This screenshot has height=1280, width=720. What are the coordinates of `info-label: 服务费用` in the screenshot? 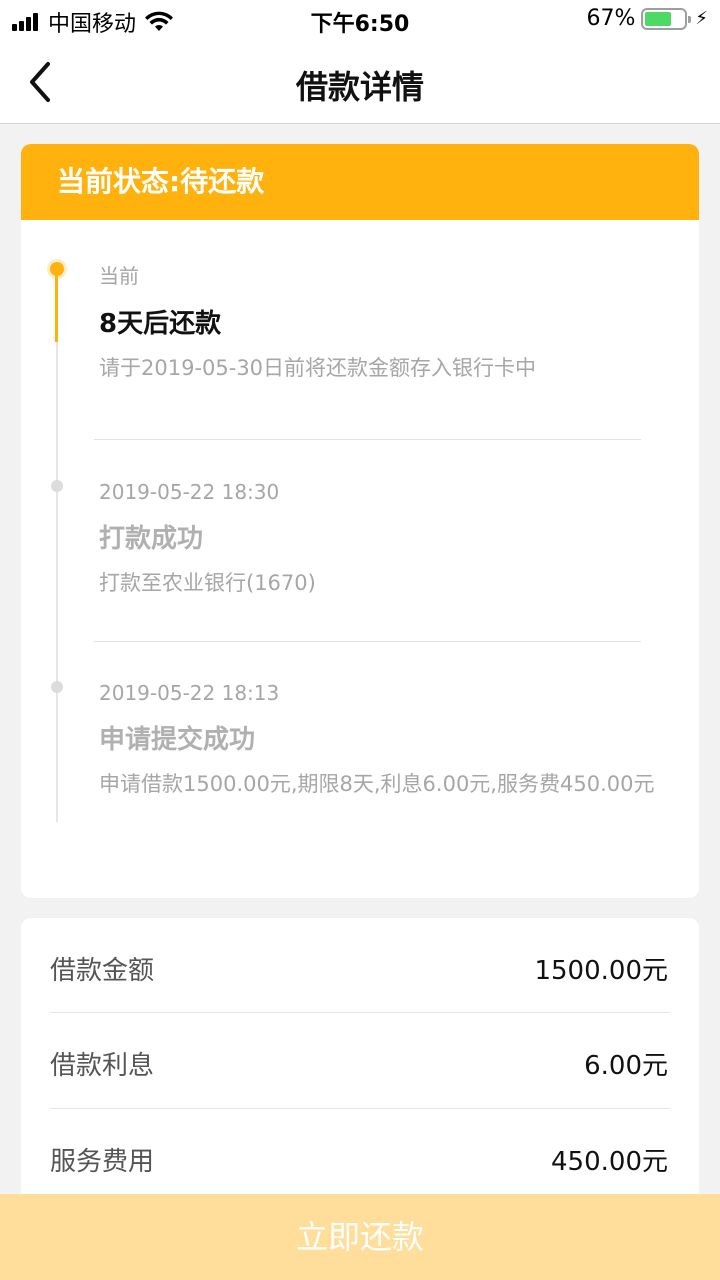 It's located at (102, 1161).